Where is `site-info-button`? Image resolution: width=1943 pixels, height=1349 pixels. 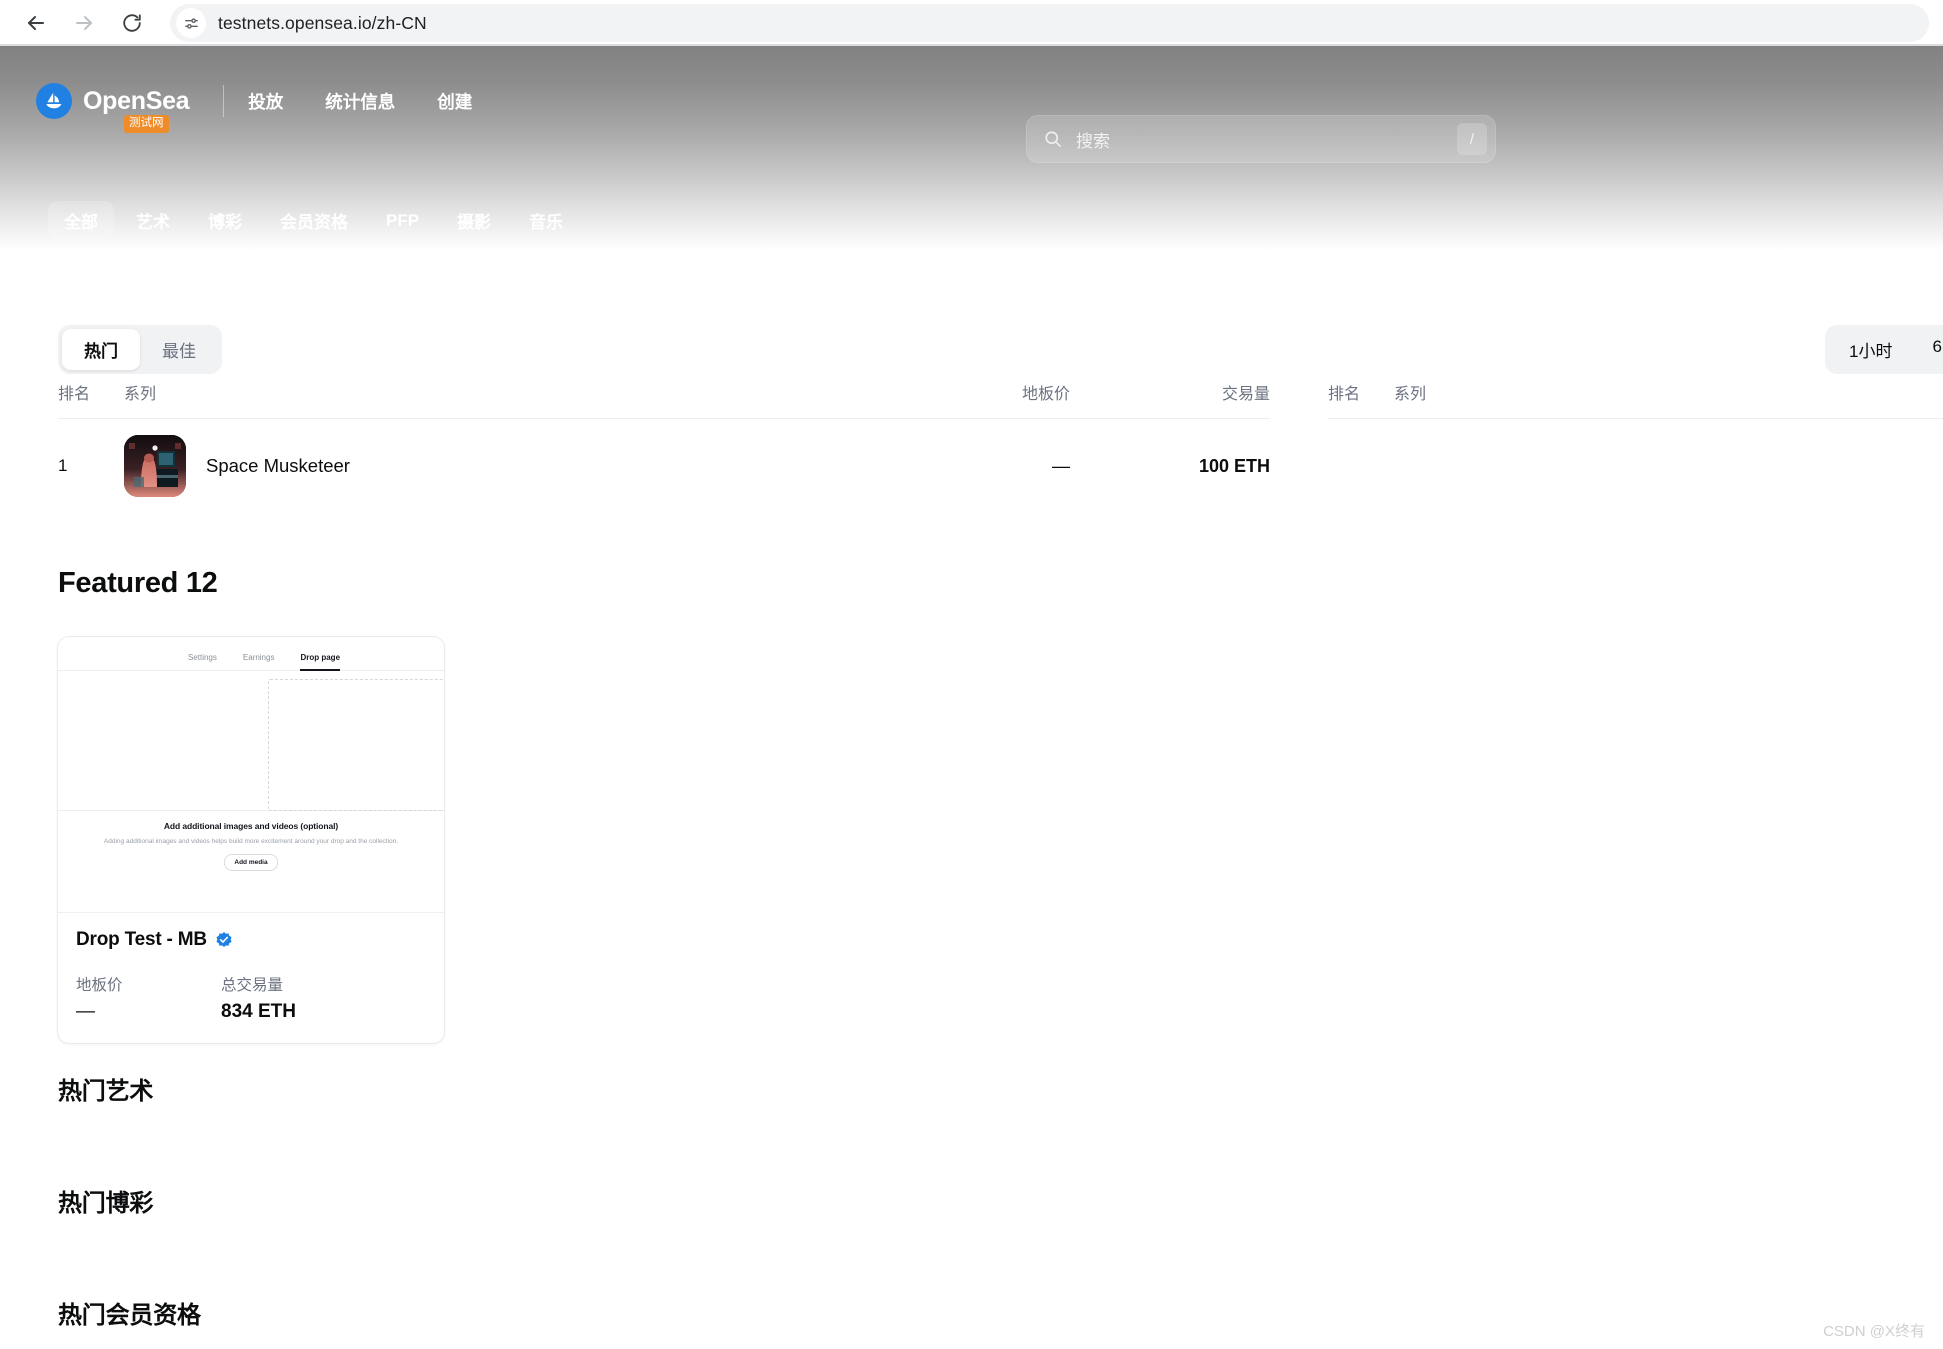
site-info-button is located at coordinates (191, 23).